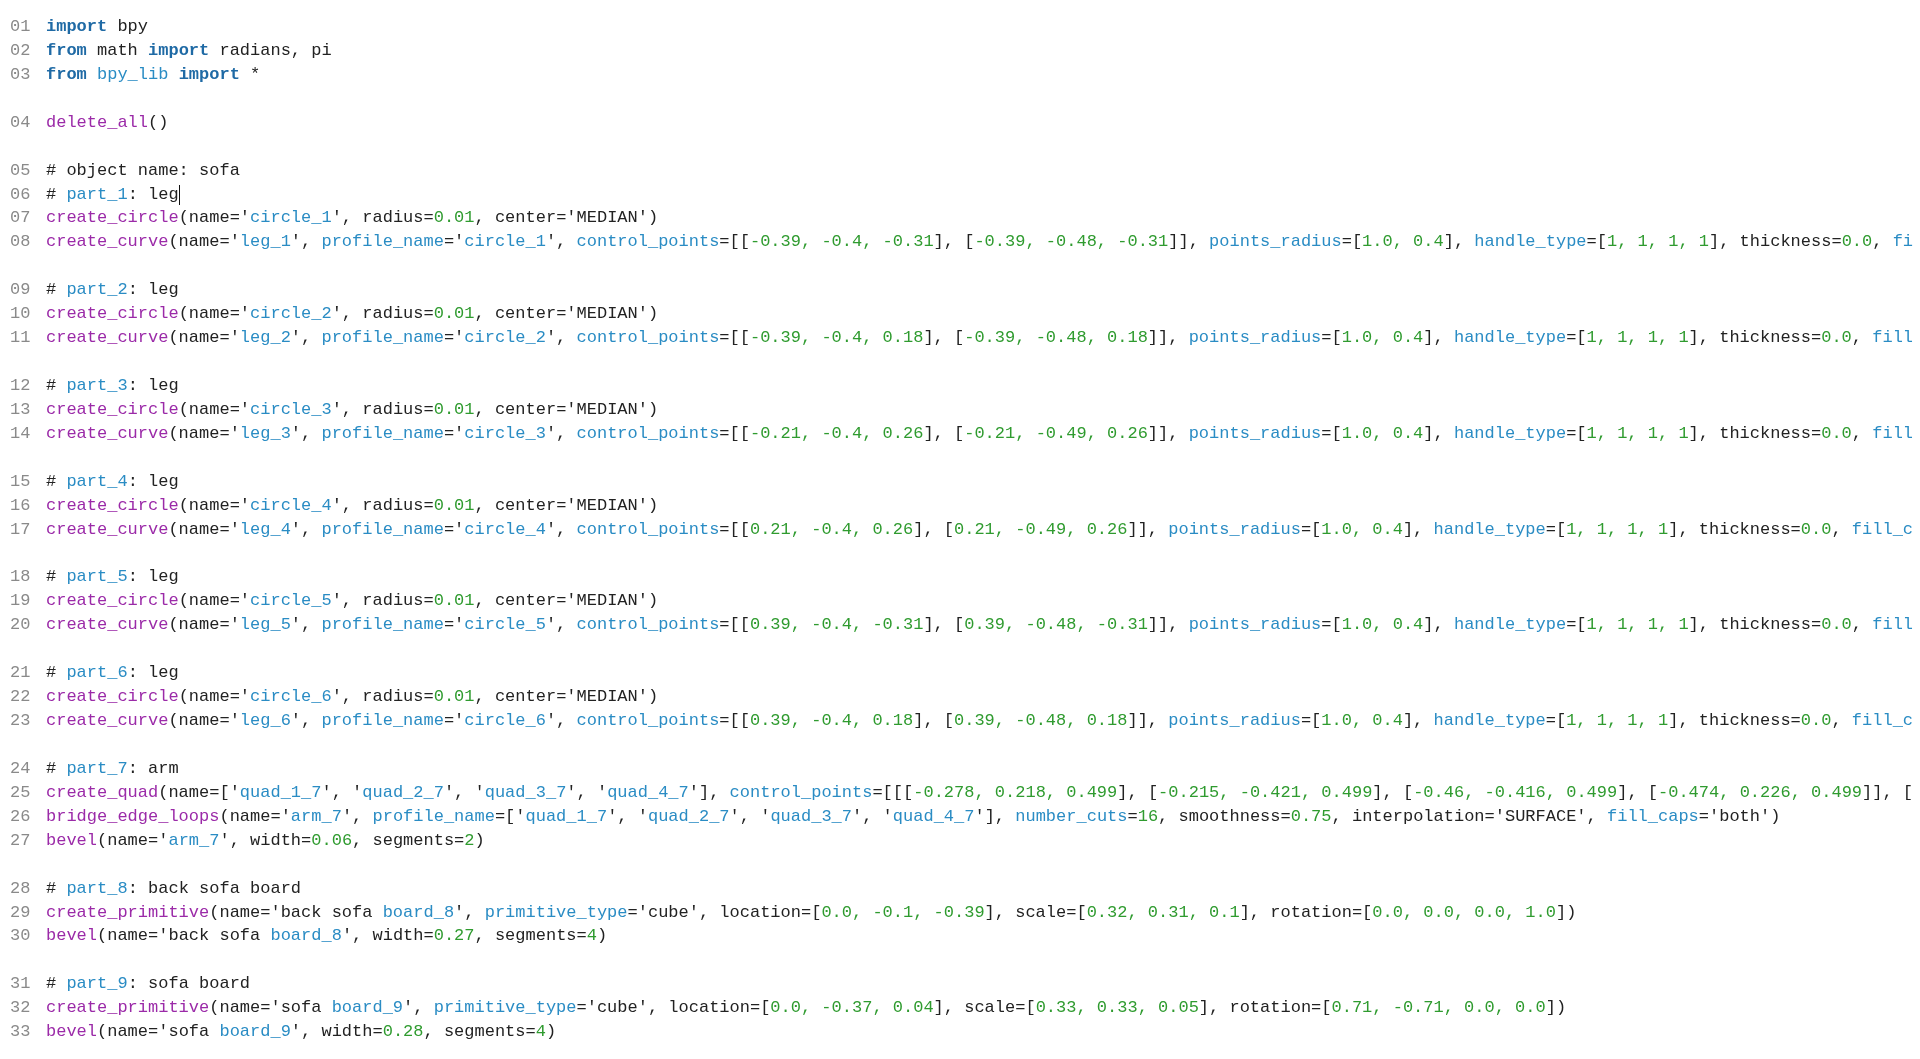 The image size is (1920, 1059). What do you see at coordinates (352, 409) in the screenshot?
I see `code-line: create_circle(name='circle_3', radius=0.01, center='MEDIAN')` at bounding box center [352, 409].